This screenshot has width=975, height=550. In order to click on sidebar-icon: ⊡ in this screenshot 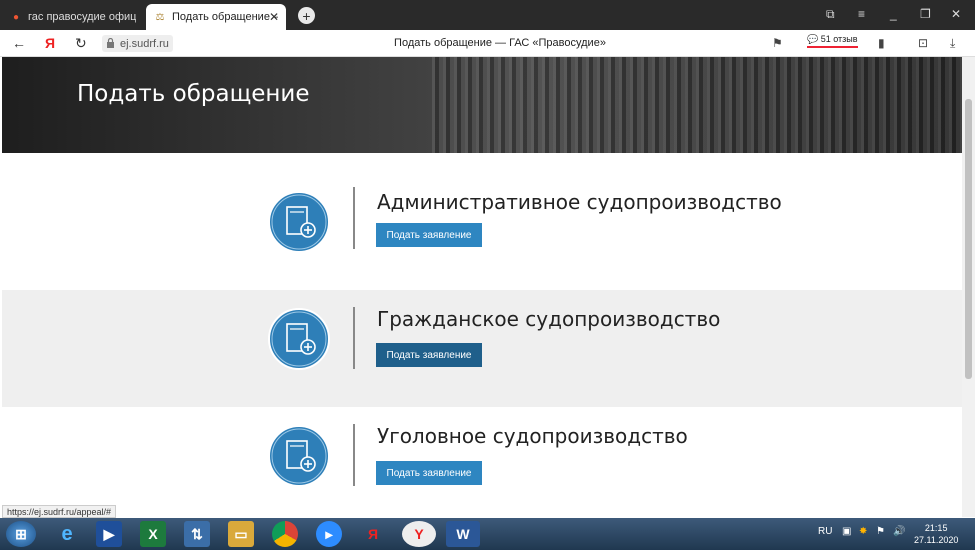, I will do `click(923, 43)`.